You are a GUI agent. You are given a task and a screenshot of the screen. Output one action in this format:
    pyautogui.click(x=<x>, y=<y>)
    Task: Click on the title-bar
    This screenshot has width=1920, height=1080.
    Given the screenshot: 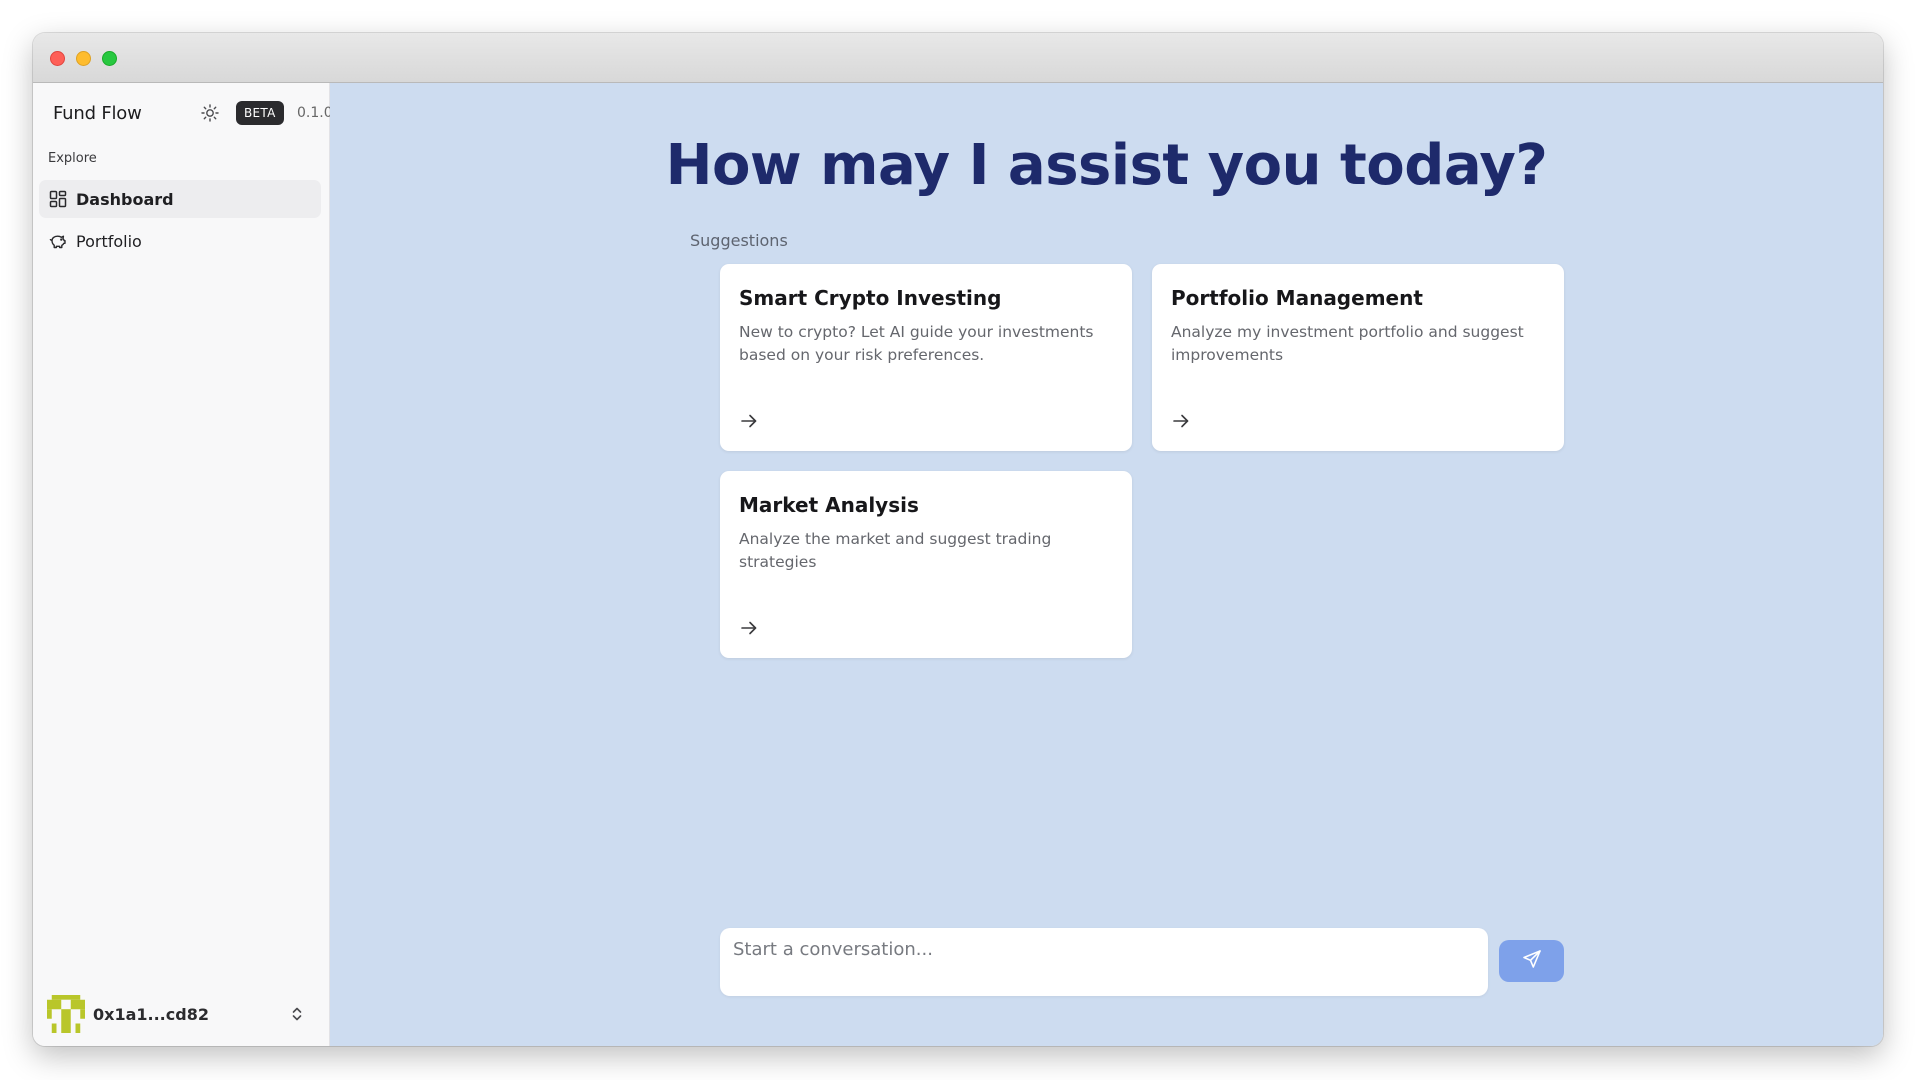 What is the action you would take?
    pyautogui.click(x=958, y=58)
    